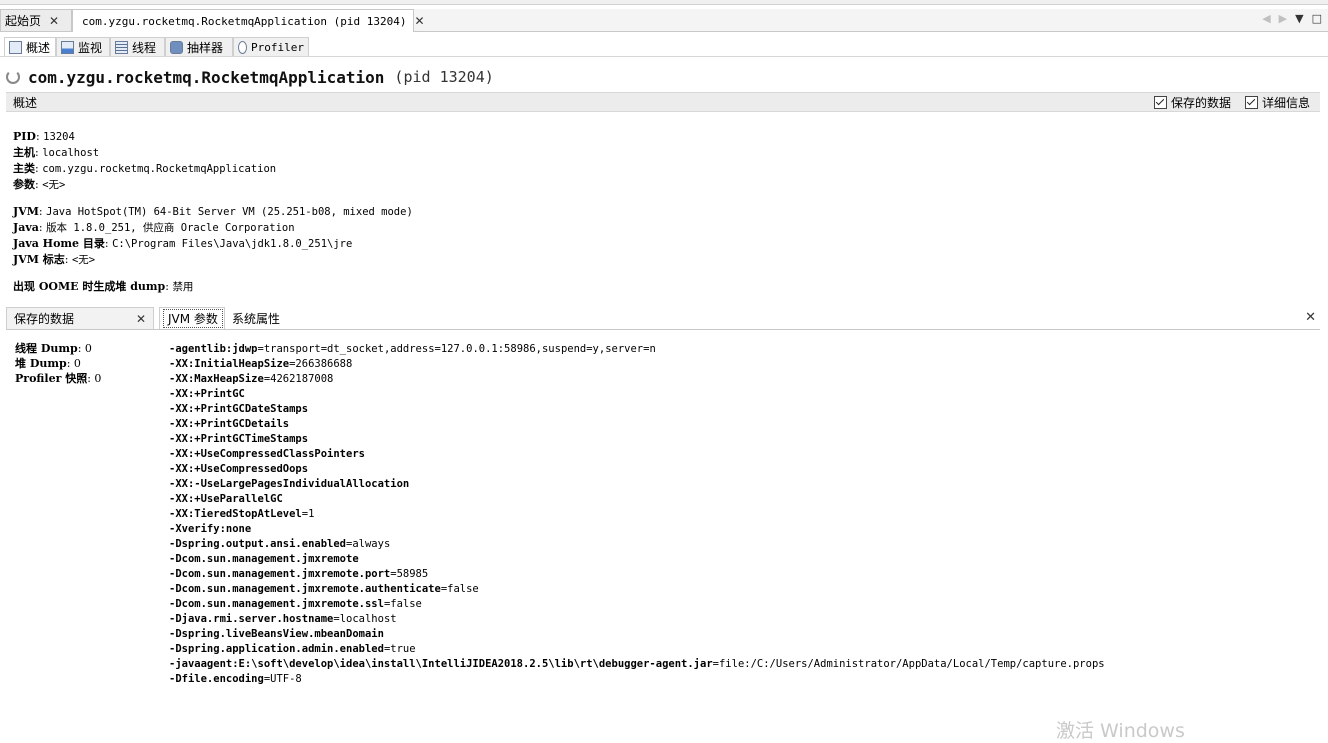 The height and width of the screenshot is (743, 1328). Describe the element at coordinates (67, 47) in the screenshot. I see `monitor-icon` at that location.